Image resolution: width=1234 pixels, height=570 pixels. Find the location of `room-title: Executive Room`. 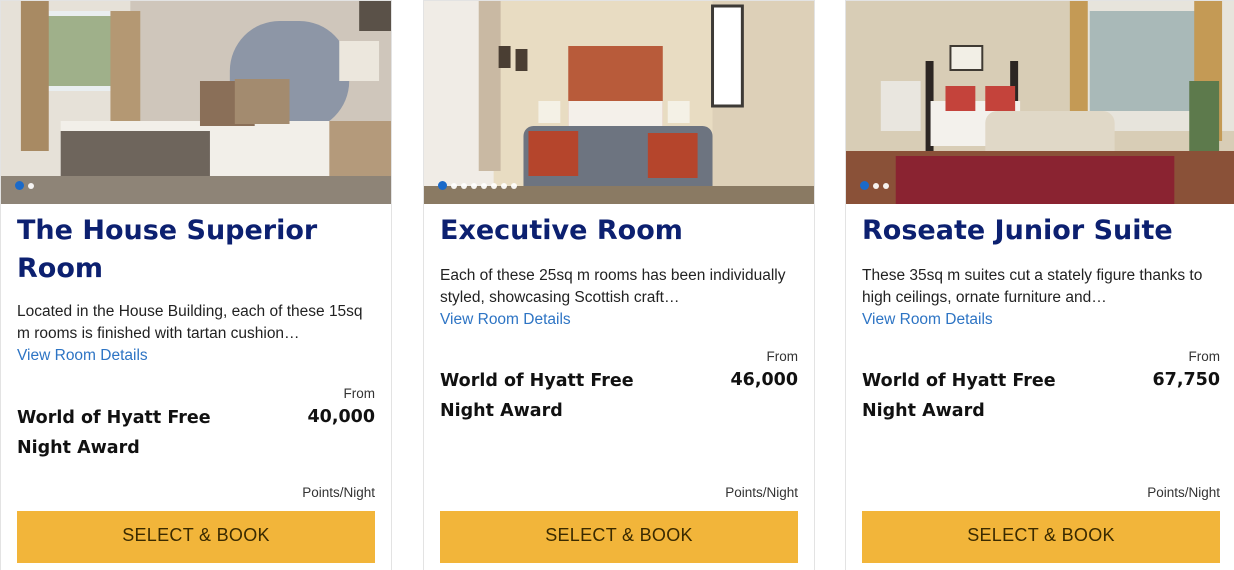

room-title: Executive Room is located at coordinates (561, 230).